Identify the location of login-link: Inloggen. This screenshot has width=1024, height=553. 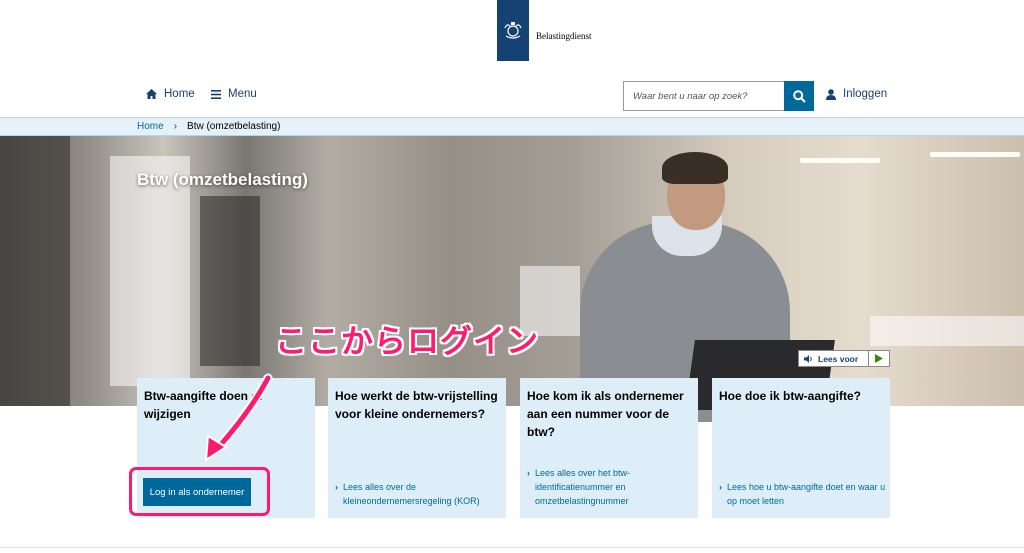
(856, 94).